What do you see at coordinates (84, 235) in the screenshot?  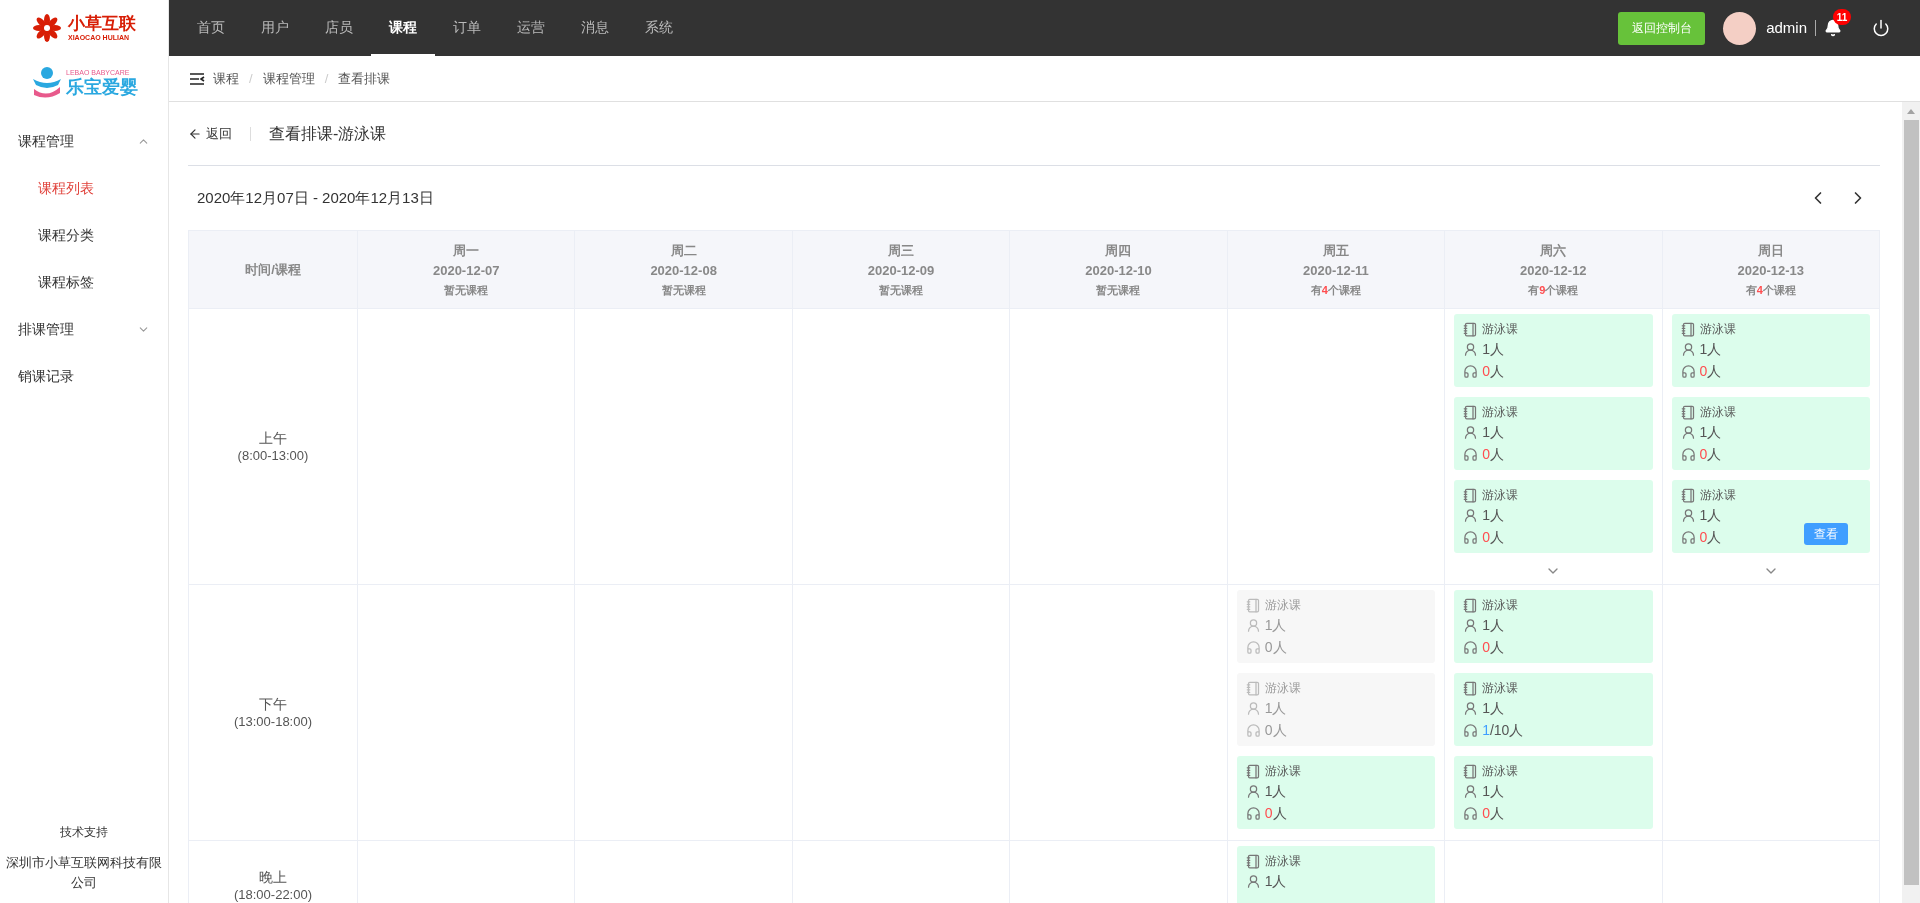 I see `sidebar-submenu-item: 课程分类` at bounding box center [84, 235].